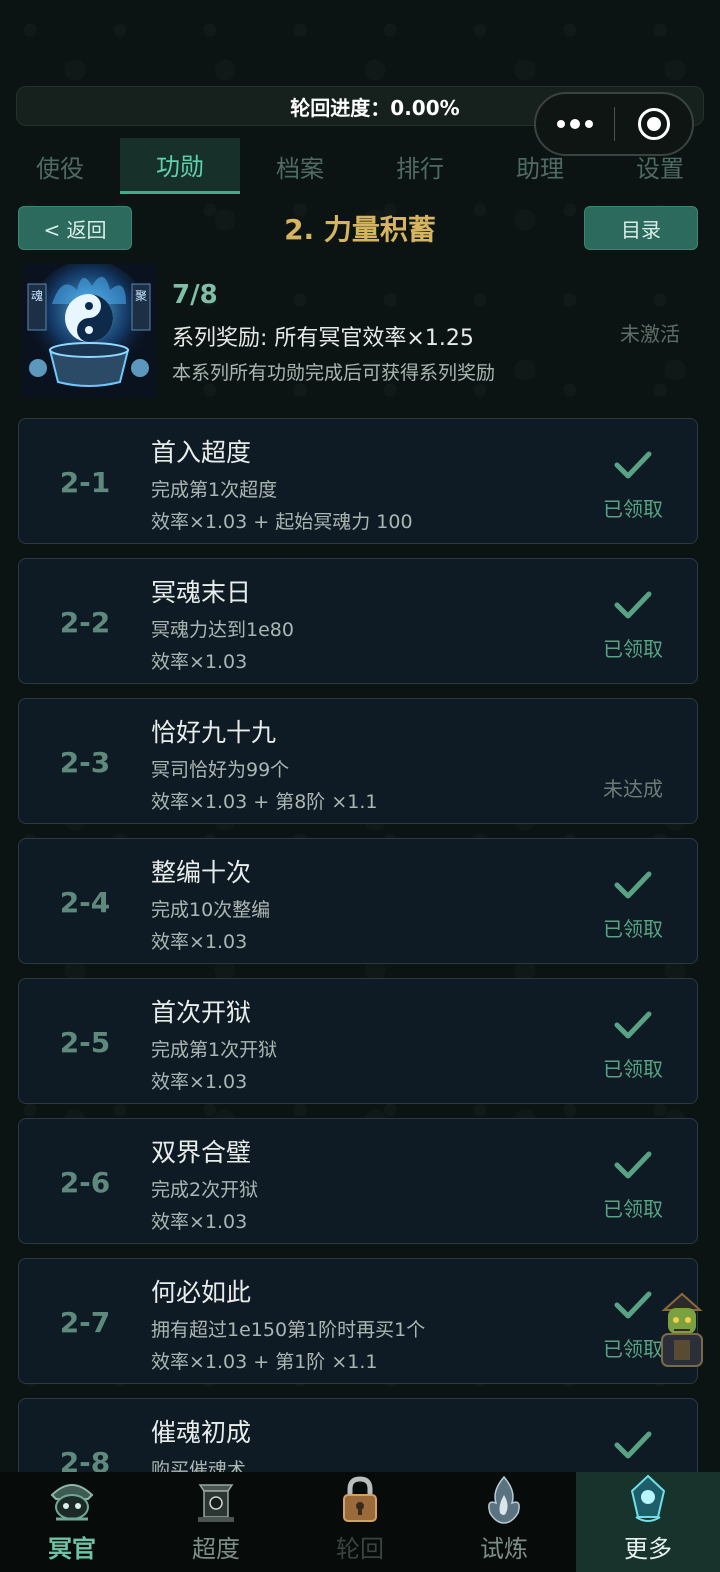 This screenshot has width=720, height=1572. Describe the element at coordinates (420, 166) in the screenshot. I see `tab-paihang: 排行` at that location.